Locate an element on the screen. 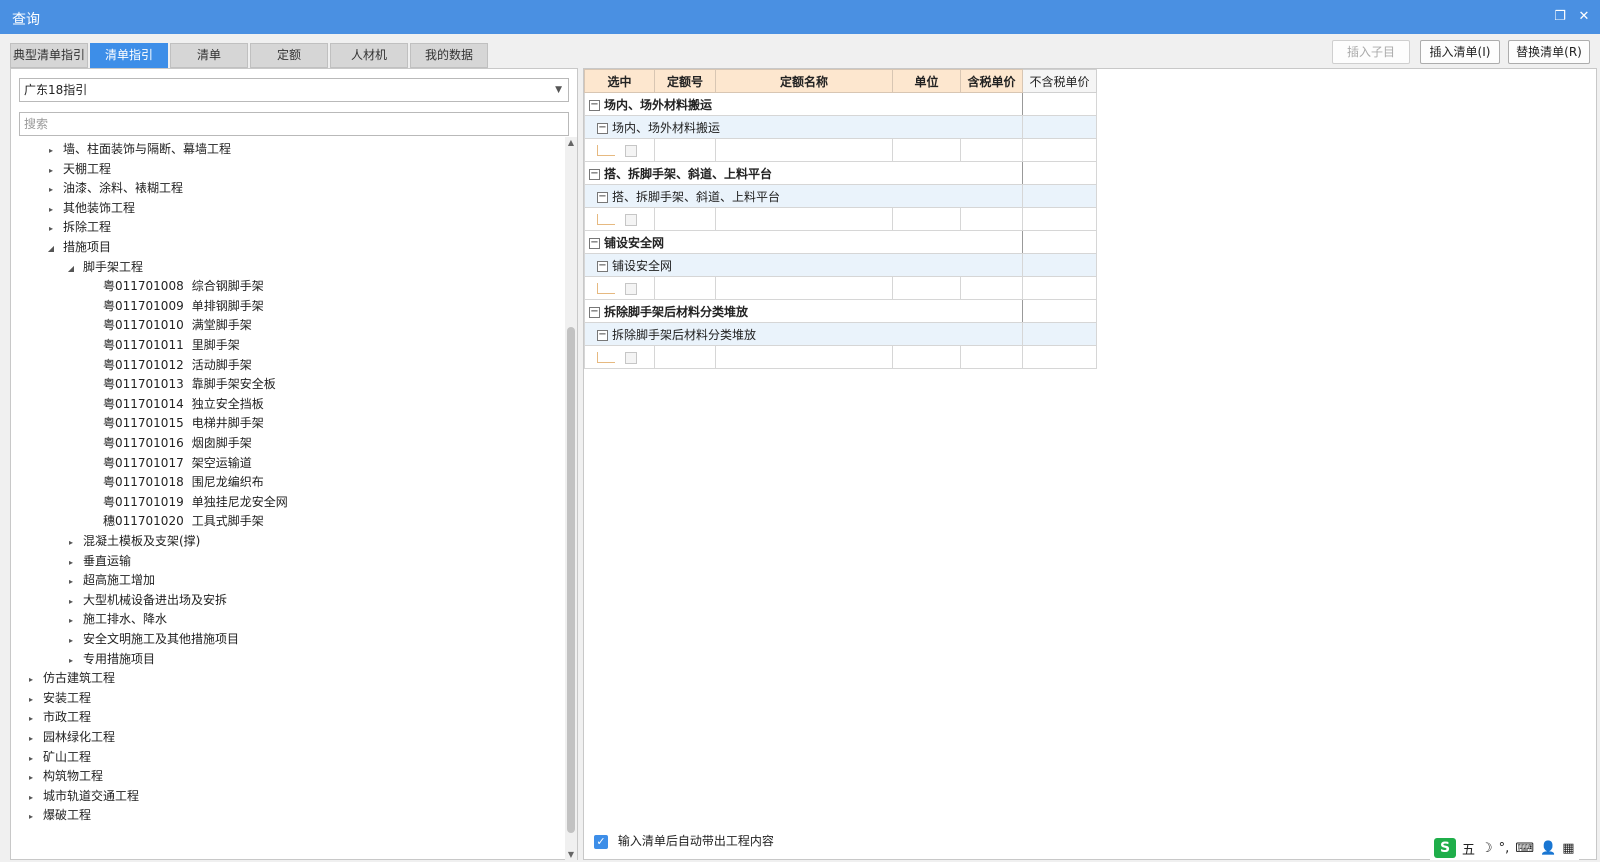 The image size is (1600, 862). header-tax-incl-price: 含税单价 is located at coordinates (991, 81).